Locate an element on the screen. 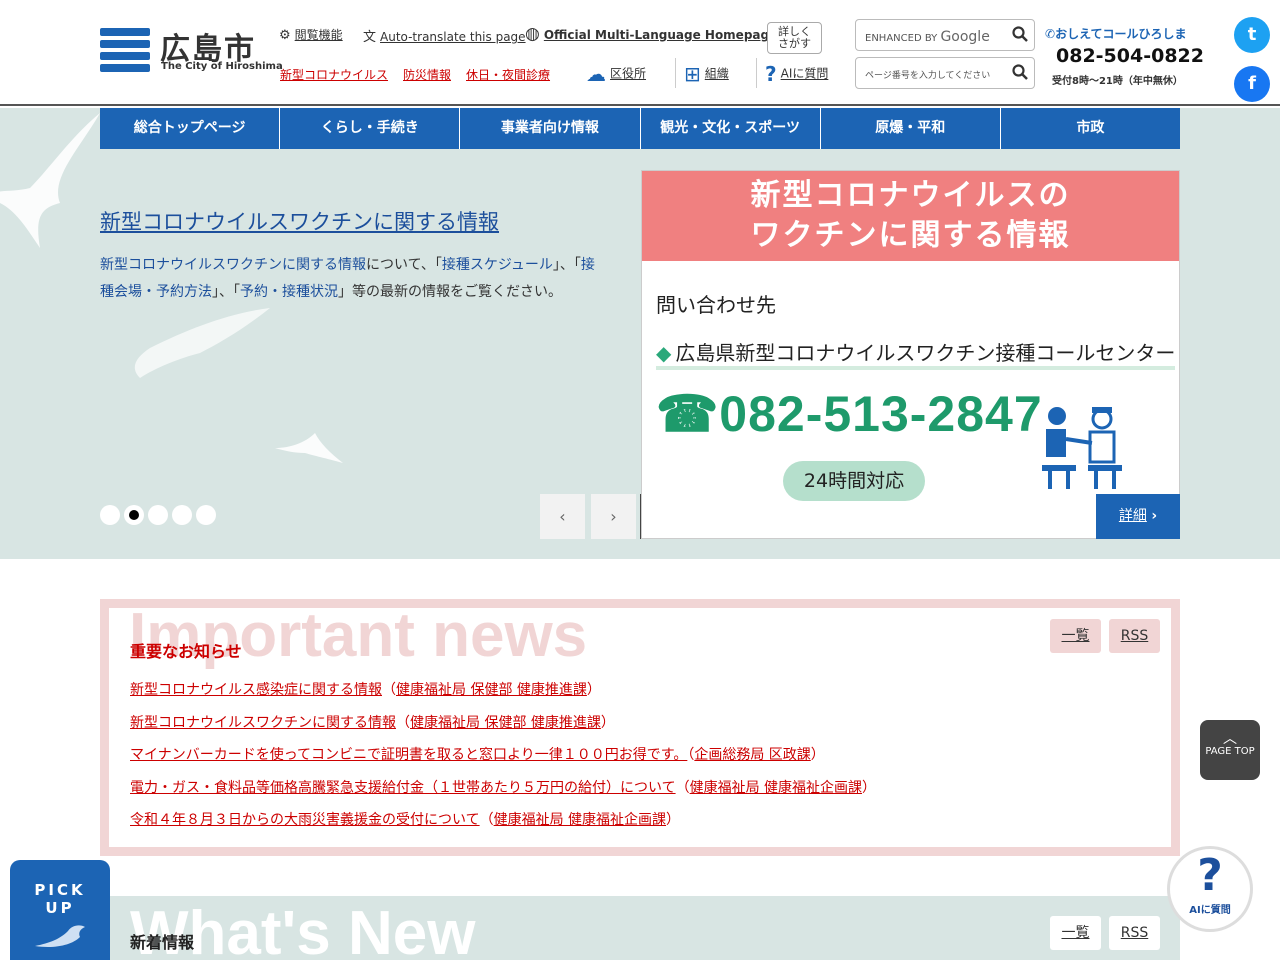 The image size is (1280, 960). google-search-input: ENHANCED BY Google is located at coordinates (945, 35).